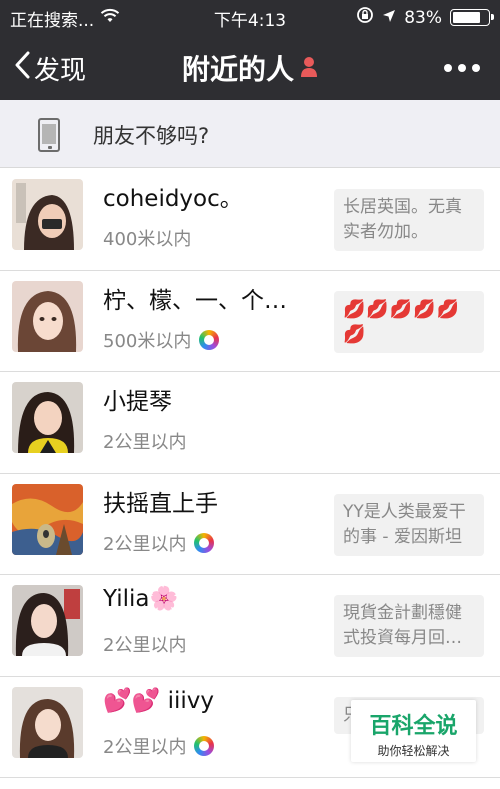  I want to click on list-item: 小提琴 2公里以内, so click(250, 423).